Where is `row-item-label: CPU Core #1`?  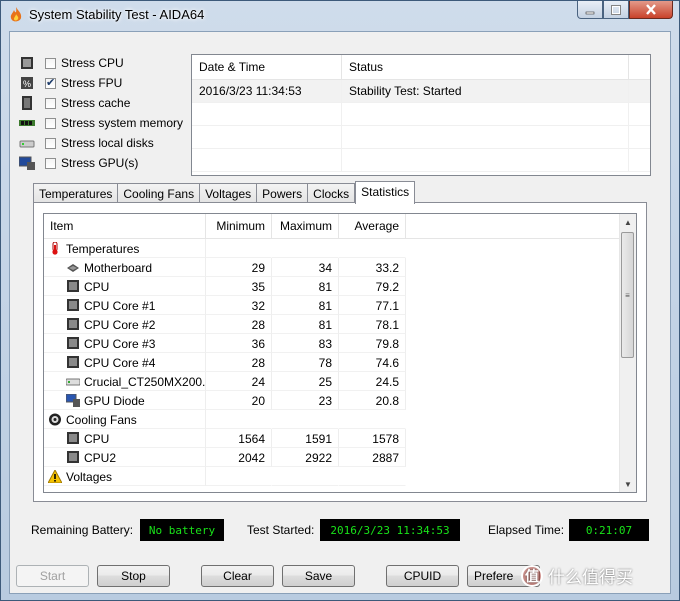
row-item-label: CPU Core #1 is located at coordinates (120, 306).